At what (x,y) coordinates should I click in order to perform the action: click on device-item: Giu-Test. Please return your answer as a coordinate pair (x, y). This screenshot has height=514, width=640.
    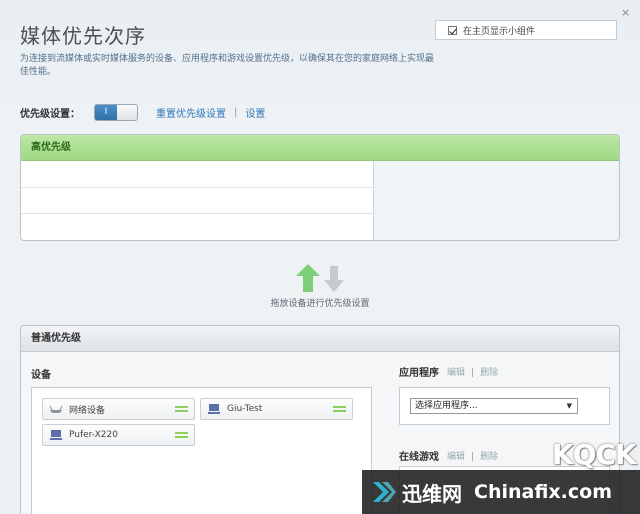
    Looking at the image, I should click on (276, 409).